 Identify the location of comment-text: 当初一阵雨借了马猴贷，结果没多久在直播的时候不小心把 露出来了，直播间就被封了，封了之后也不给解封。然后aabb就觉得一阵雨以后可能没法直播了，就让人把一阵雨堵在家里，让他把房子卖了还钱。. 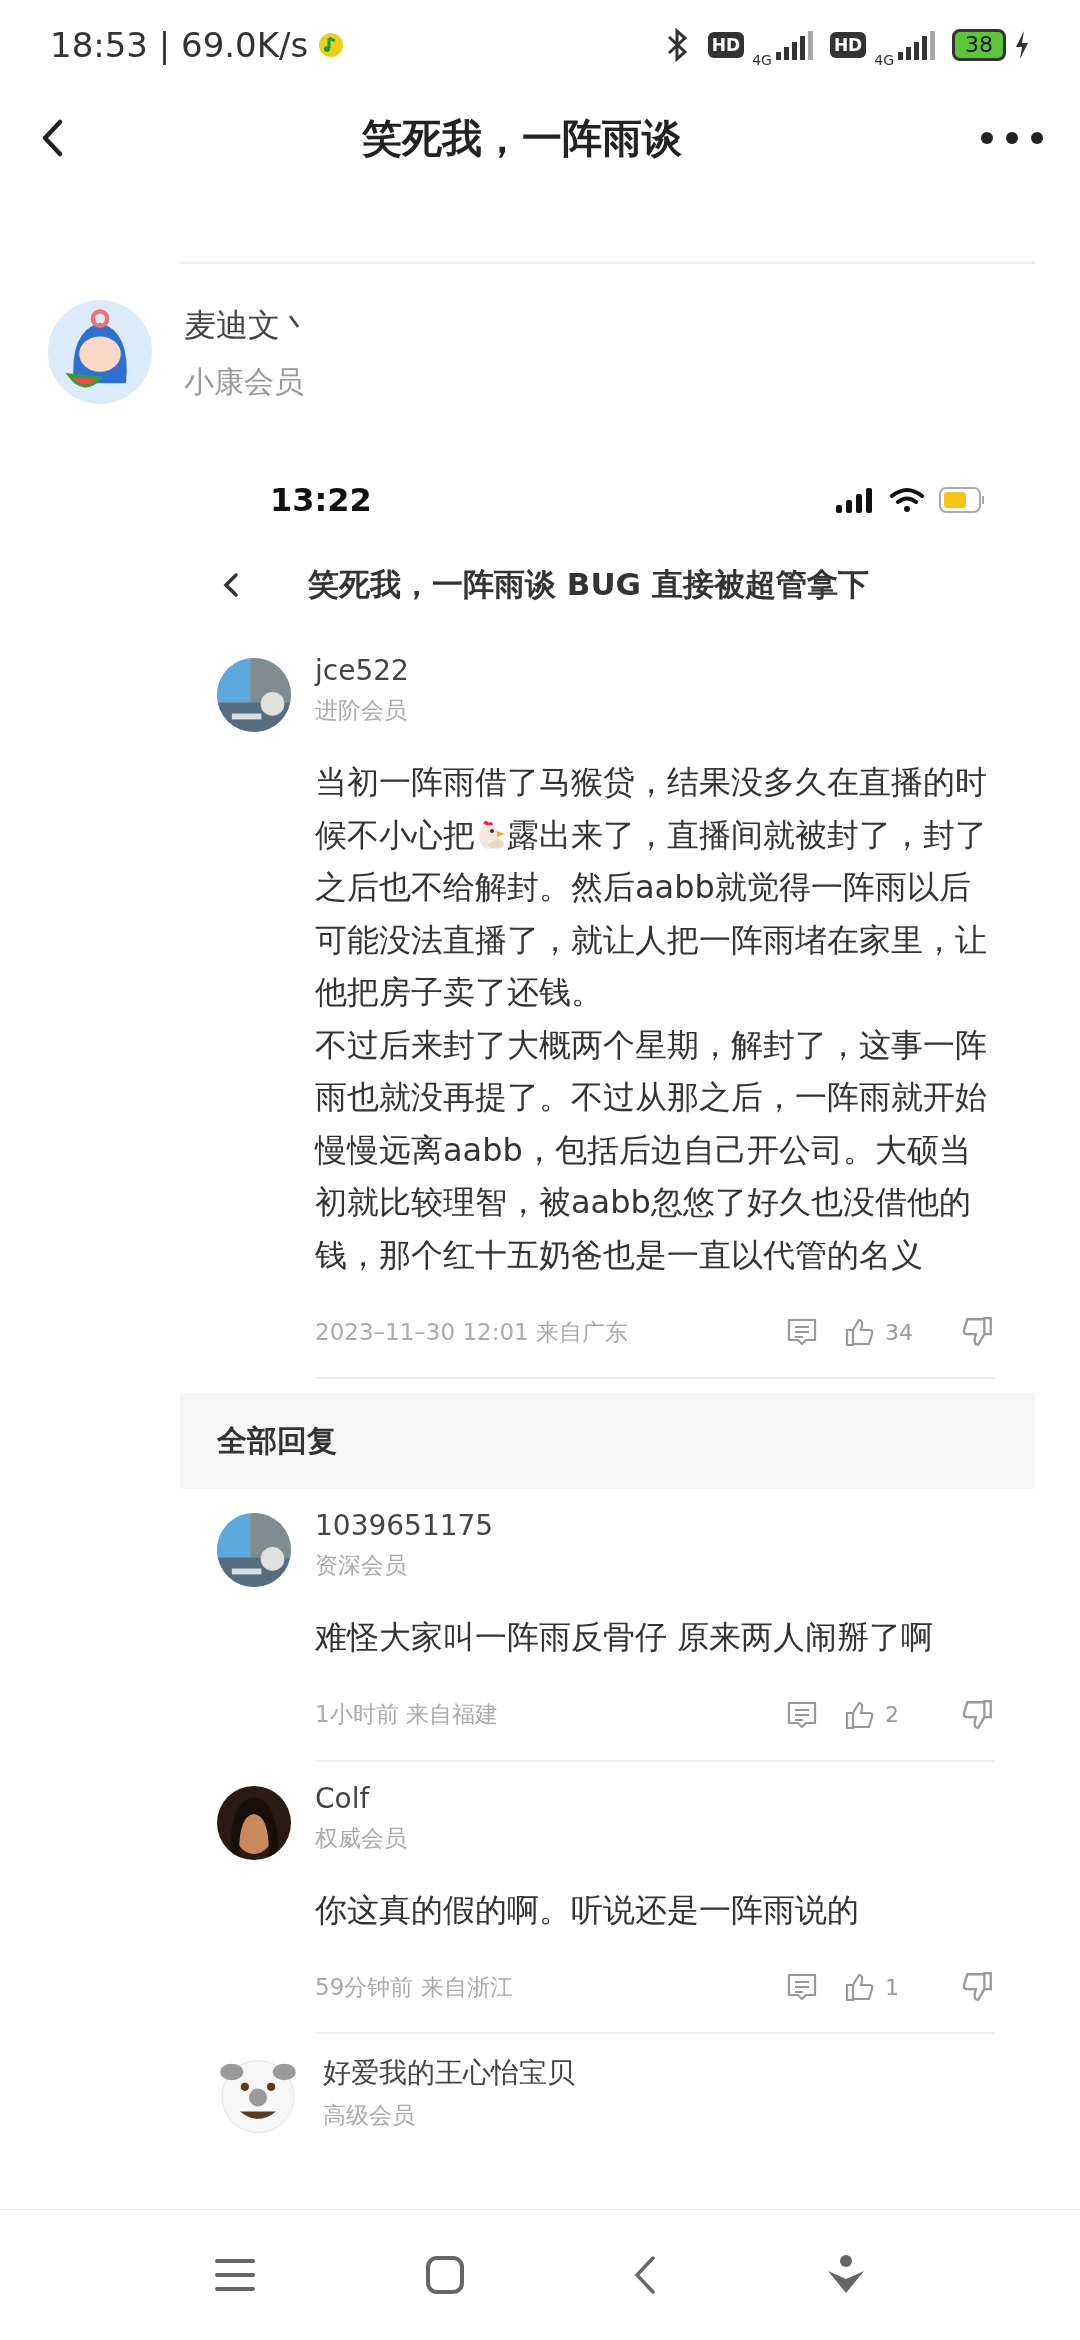
(651, 887).